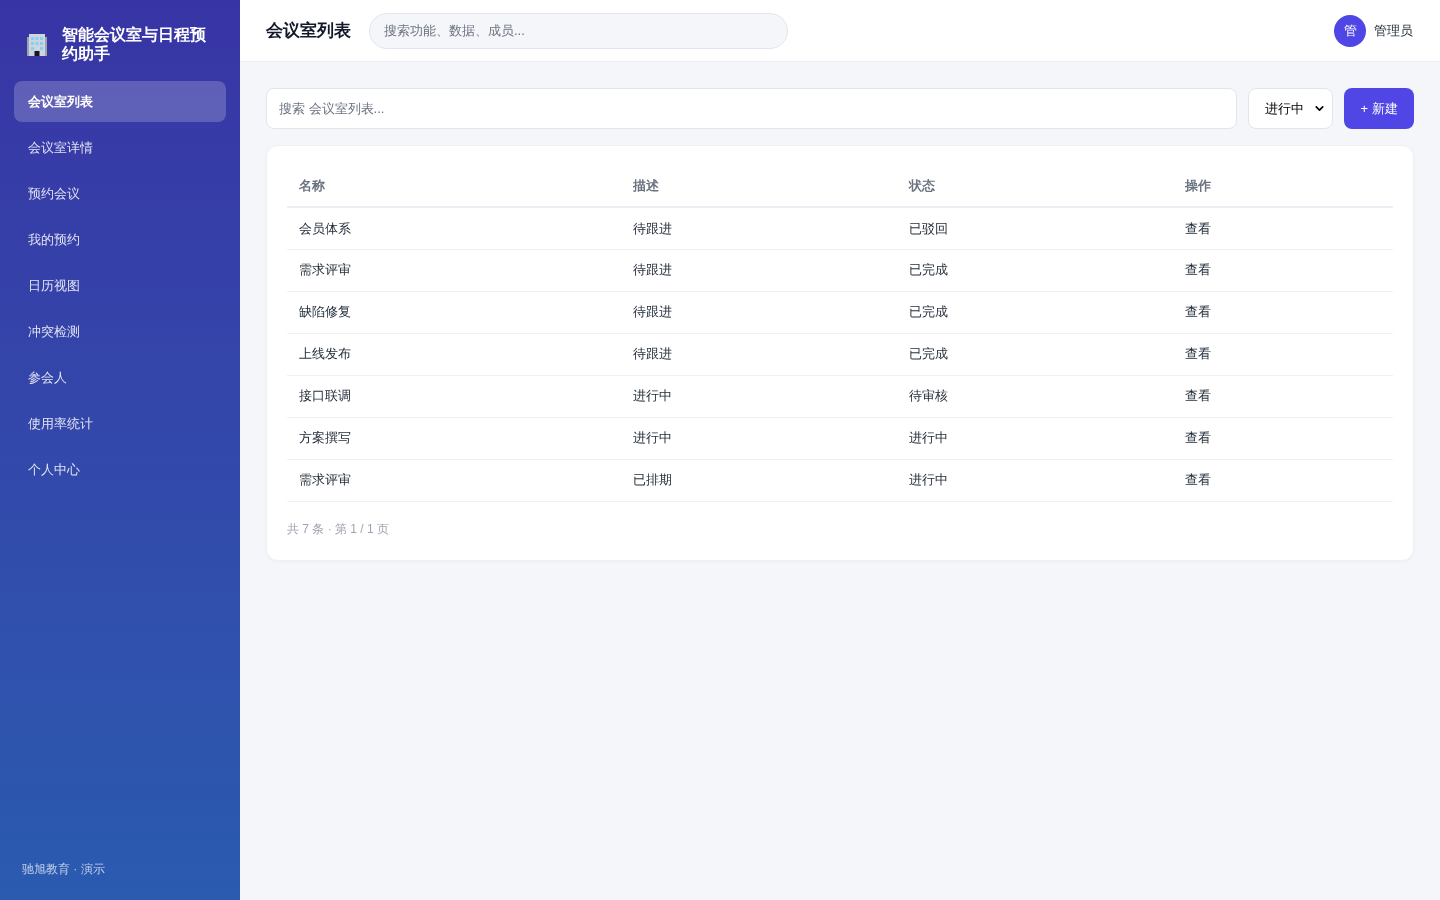  What do you see at coordinates (37, 44) in the screenshot?
I see `building-icon` at bounding box center [37, 44].